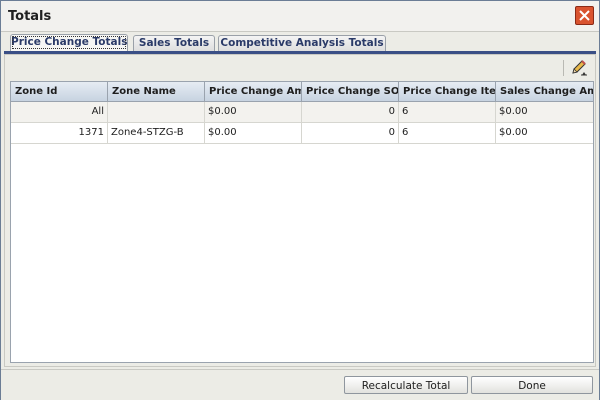  I want to click on tab-competitive-analysis-totals: Competitive Analysis Totals, so click(302, 43).